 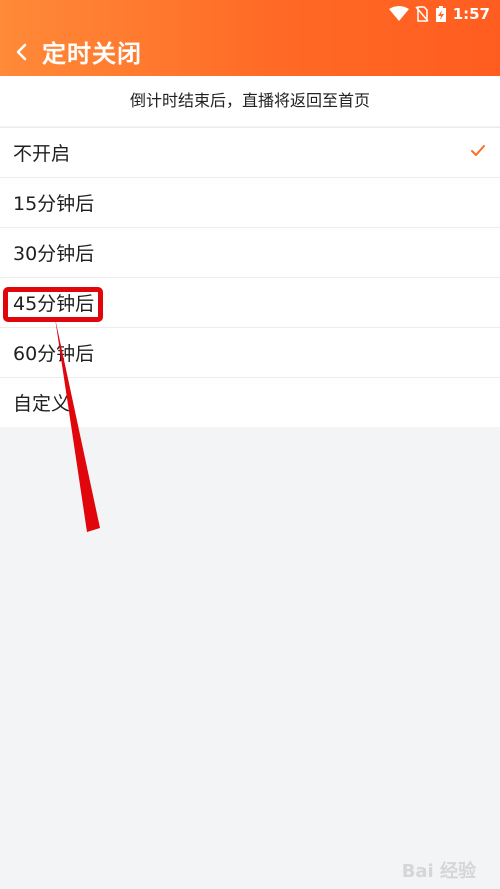 I want to click on option-label: 15分钟后, so click(x=54, y=204).